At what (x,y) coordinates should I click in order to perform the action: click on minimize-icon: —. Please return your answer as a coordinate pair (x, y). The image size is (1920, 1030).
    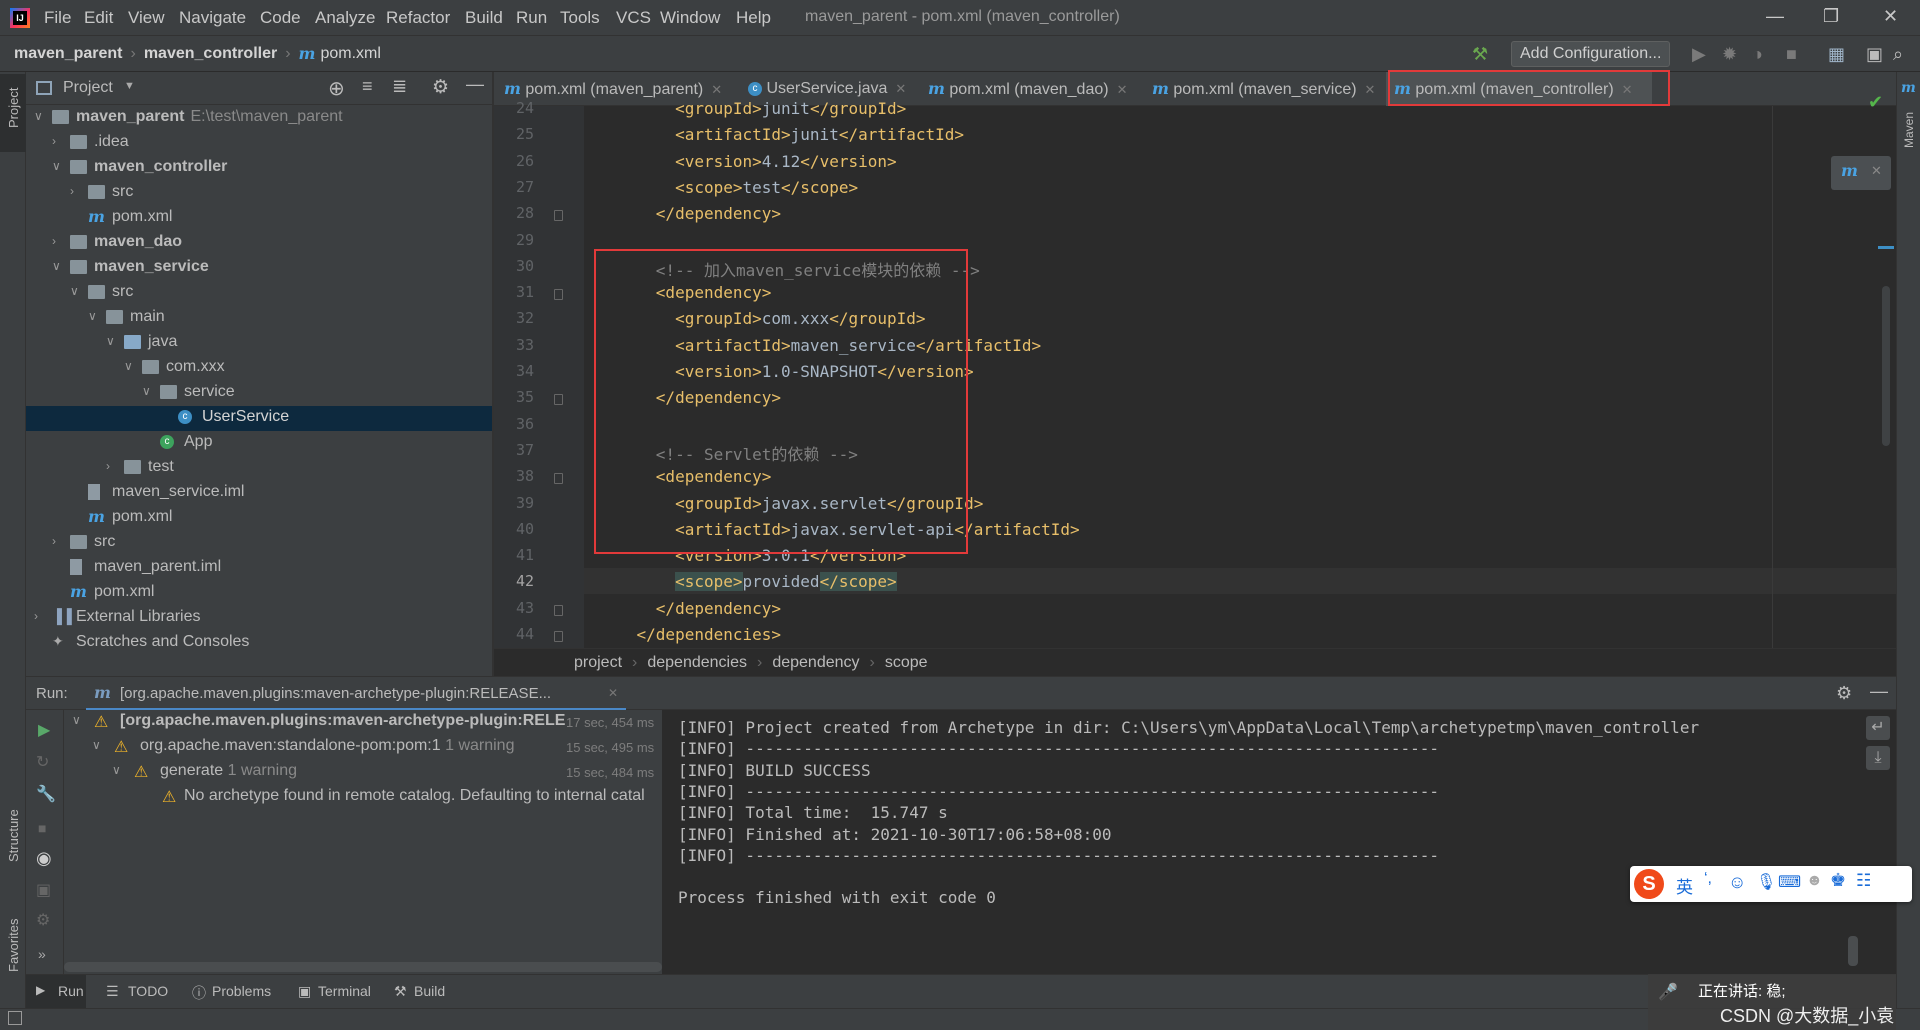
    Looking at the image, I should click on (1775, 16).